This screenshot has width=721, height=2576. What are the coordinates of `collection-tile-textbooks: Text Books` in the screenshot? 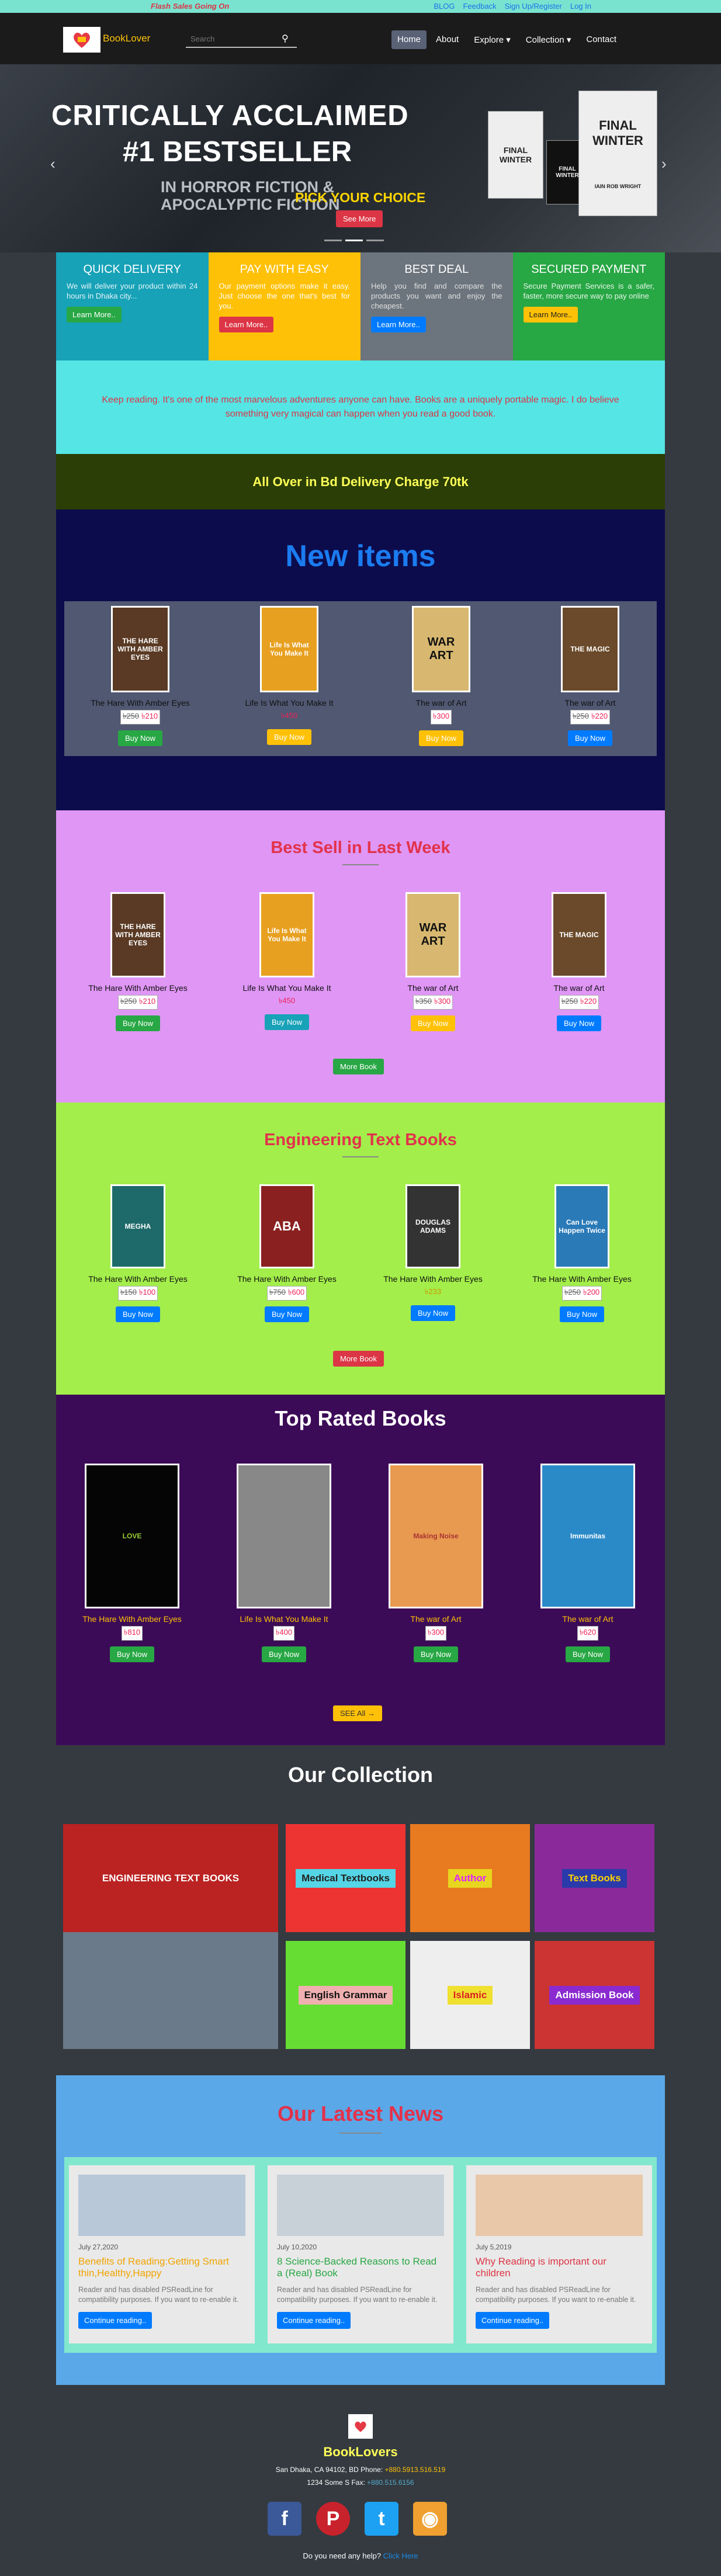 It's located at (594, 1878).